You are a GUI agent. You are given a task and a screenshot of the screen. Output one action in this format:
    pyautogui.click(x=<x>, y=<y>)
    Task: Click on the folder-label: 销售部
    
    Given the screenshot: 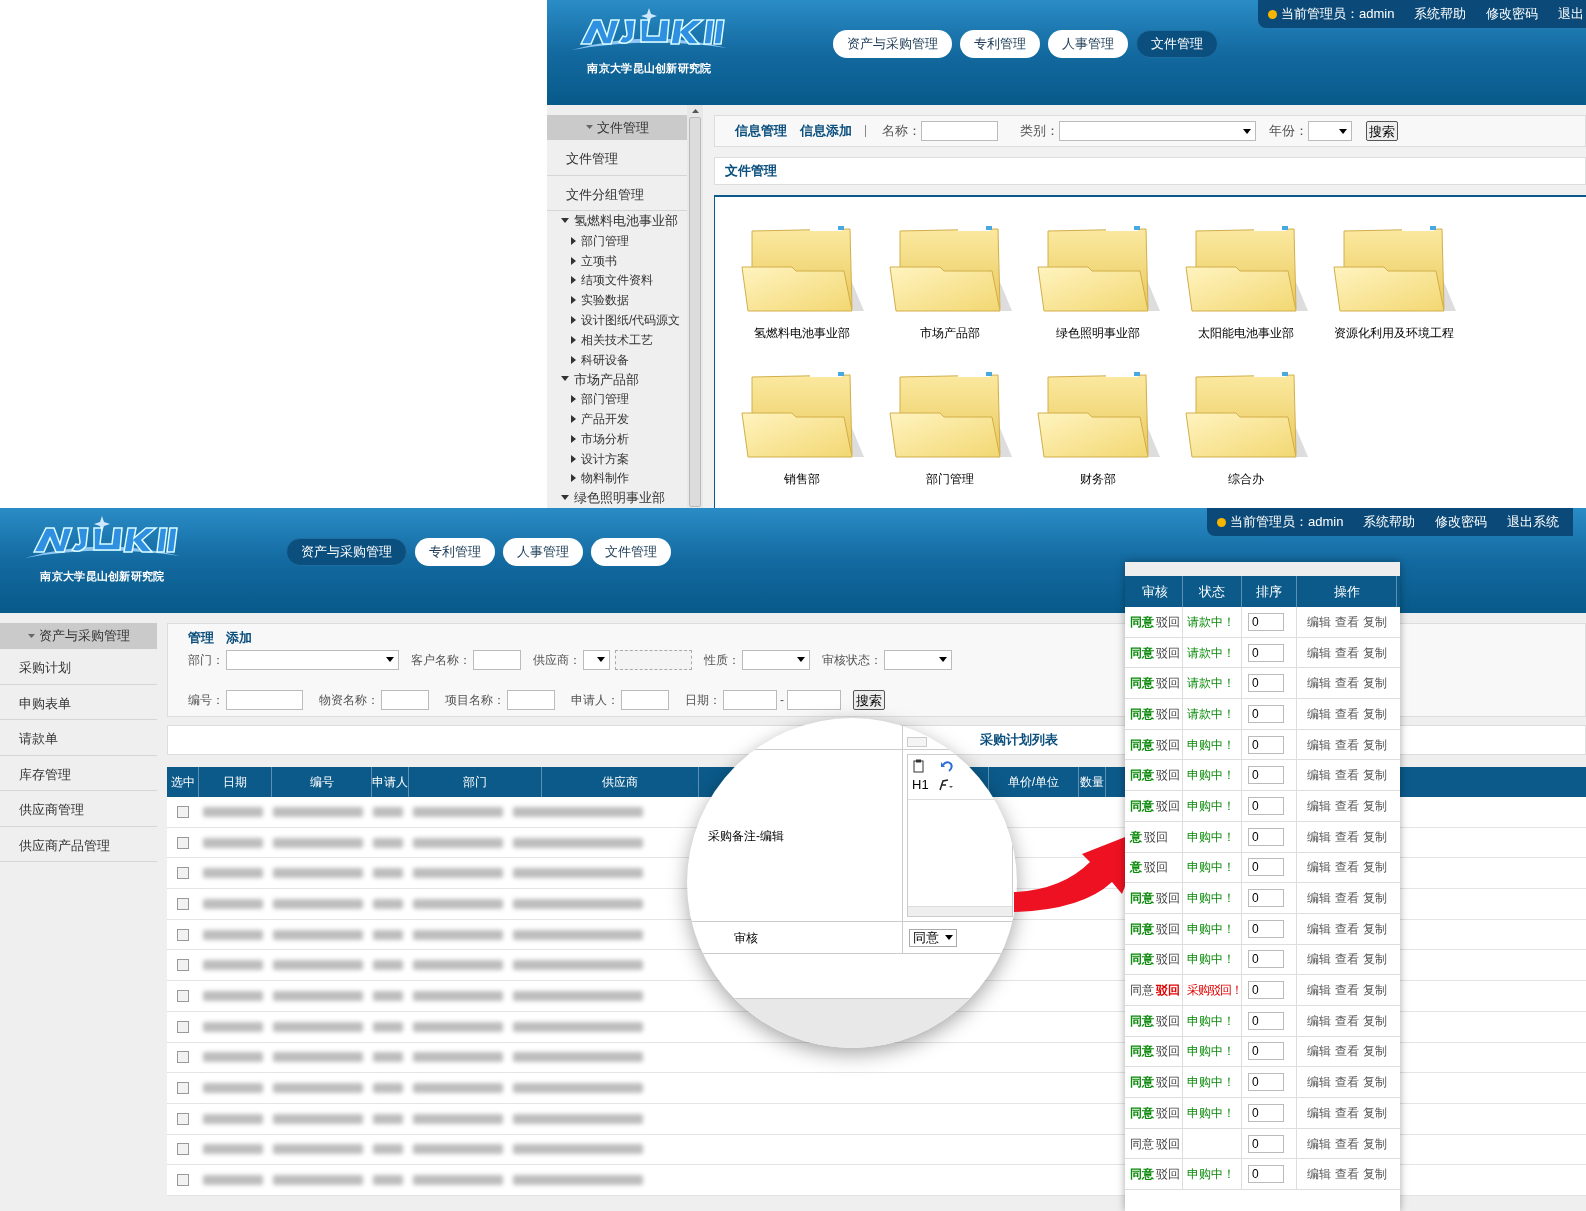 What is the action you would take?
    pyautogui.click(x=802, y=479)
    